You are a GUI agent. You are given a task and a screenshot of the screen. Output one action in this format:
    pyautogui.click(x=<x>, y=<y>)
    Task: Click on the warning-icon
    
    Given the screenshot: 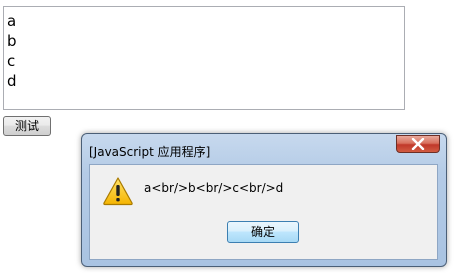 What is the action you would take?
    pyautogui.click(x=118, y=191)
    